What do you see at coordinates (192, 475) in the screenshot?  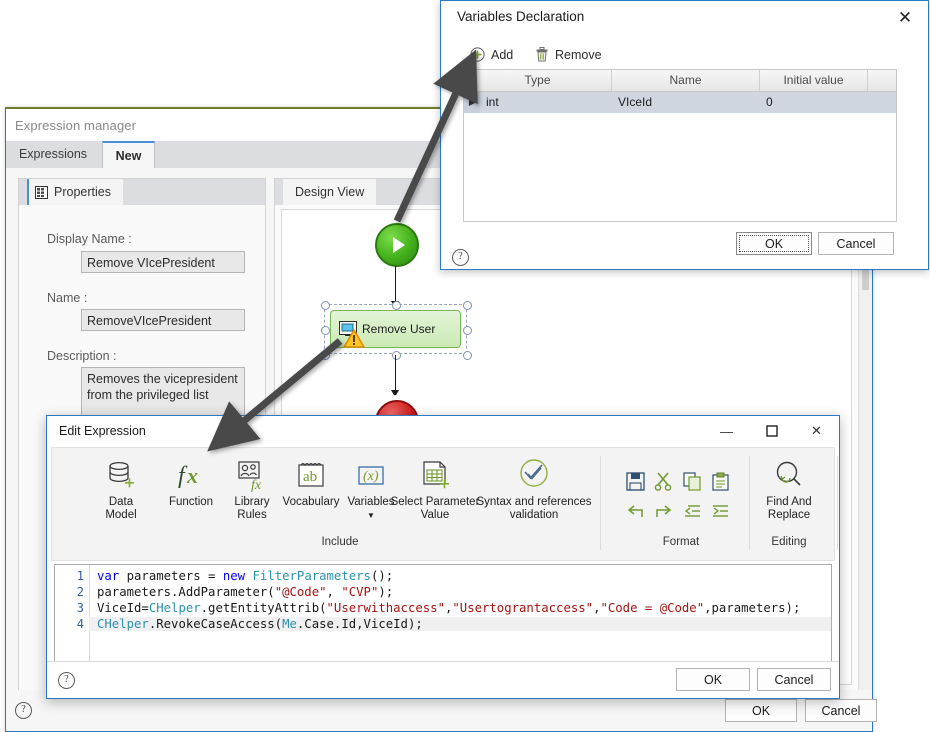 I see `svg-text: x` at bounding box center [192, 475].